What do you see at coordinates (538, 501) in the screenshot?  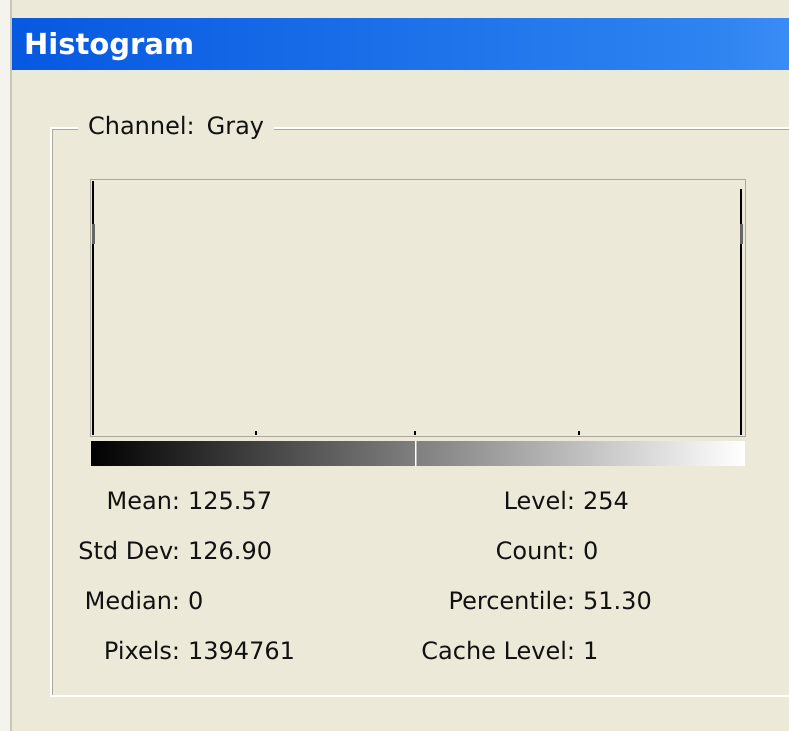 I see `stat-label: Level:` at bounding box center [538, 501].